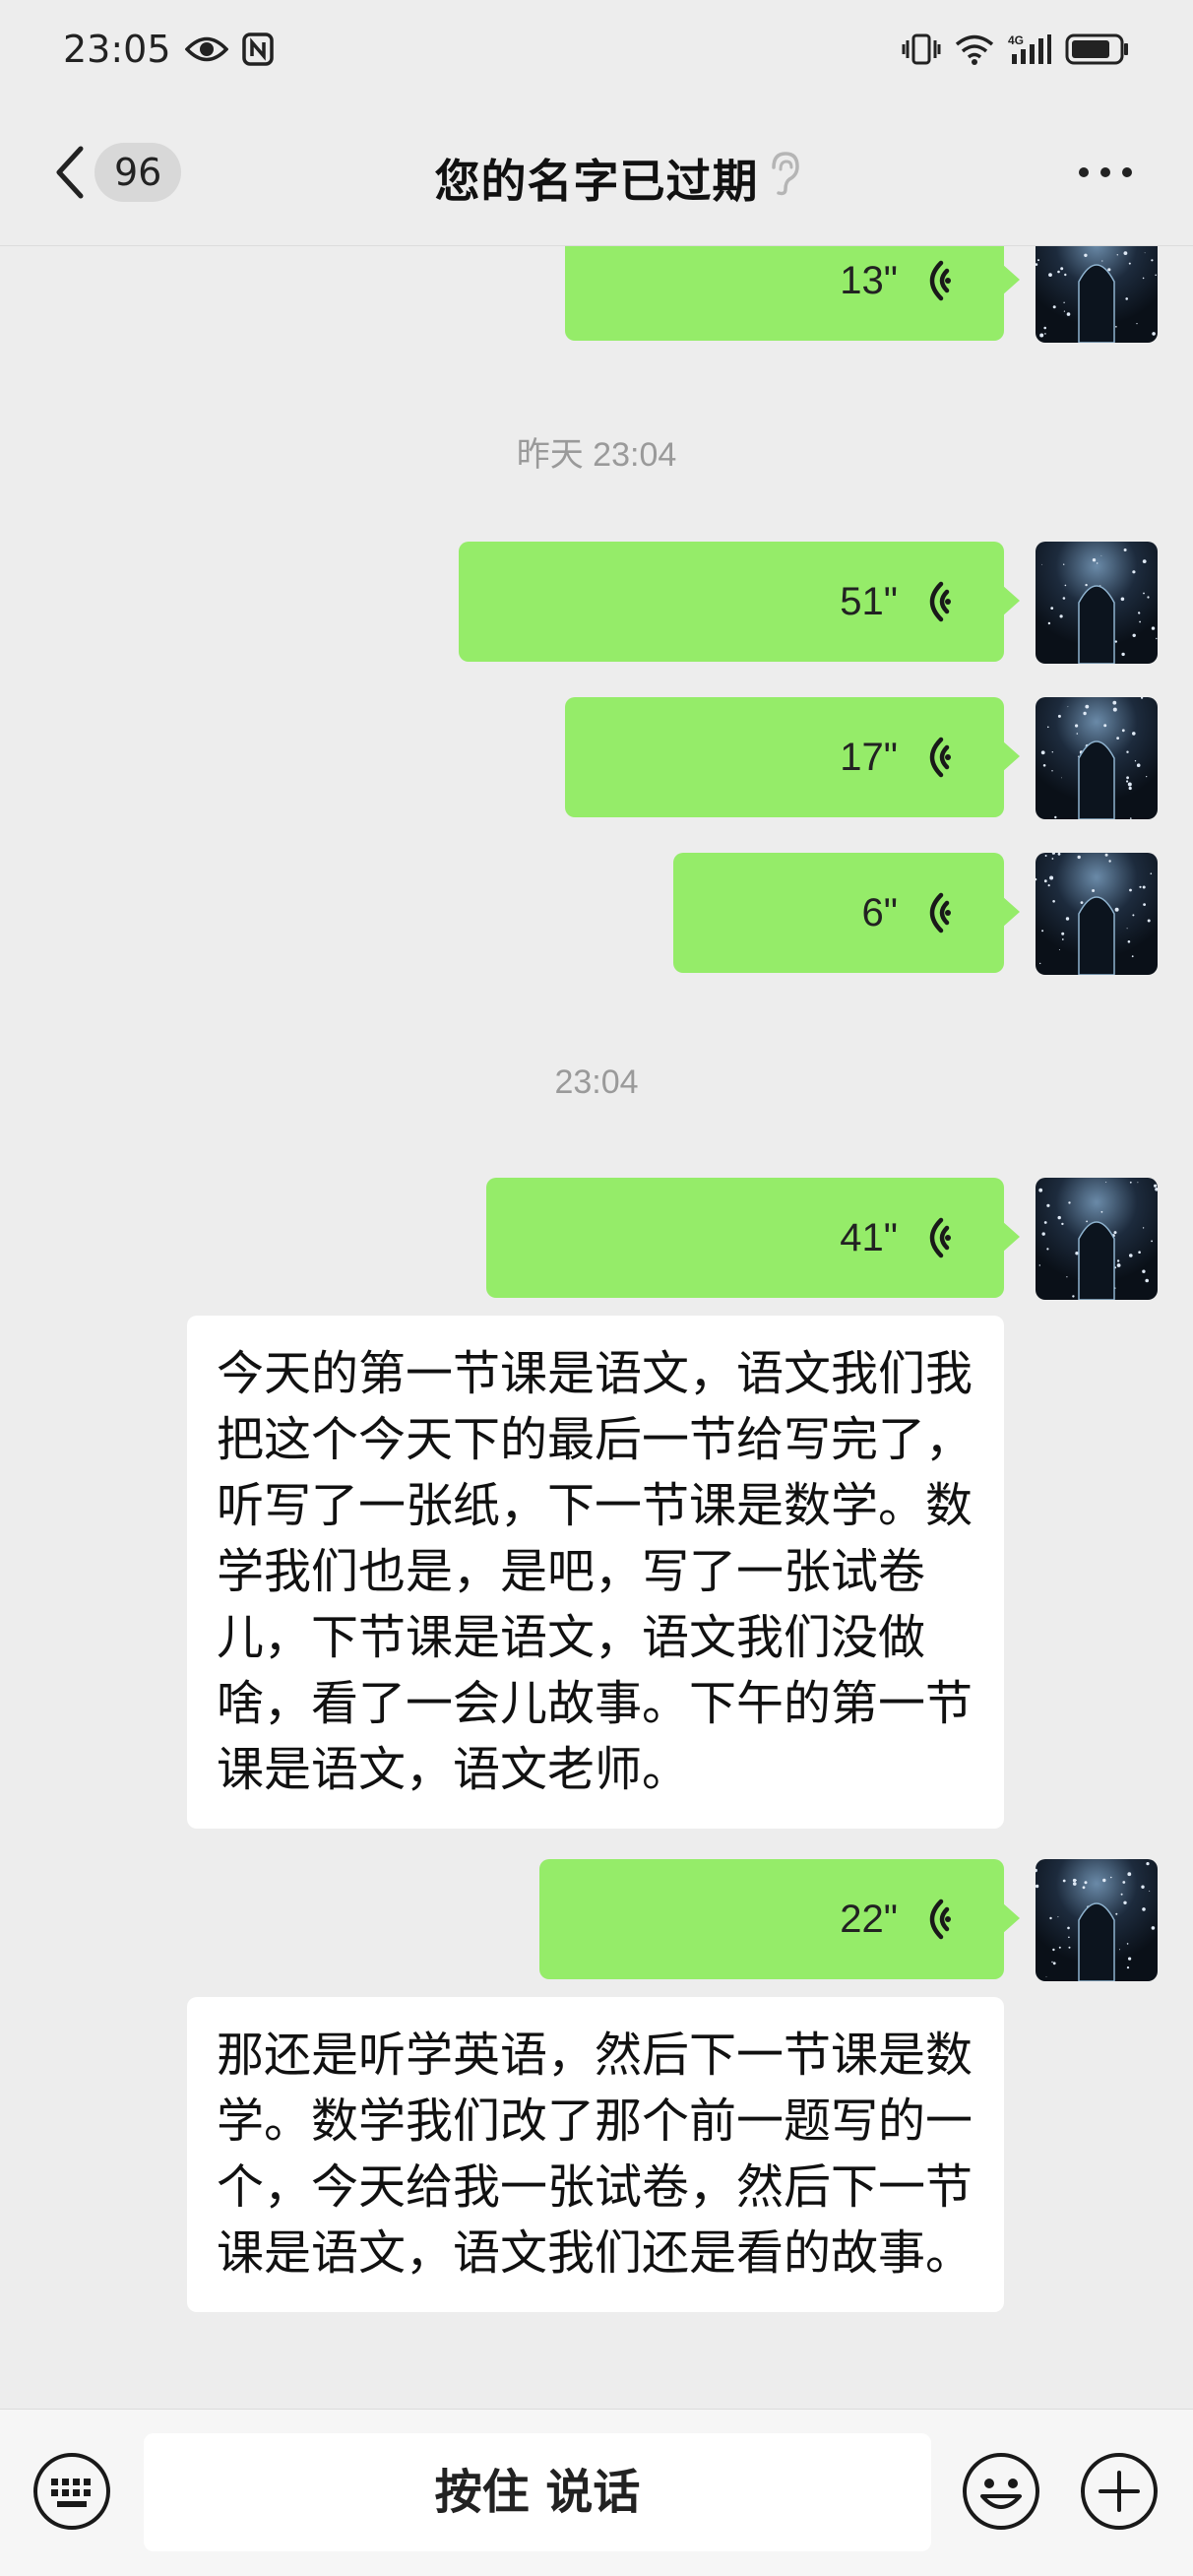 This screenshot has width=1193, height=2576. Describe the element at coordinates (846, 913) in the screenshot. I see `voice-message: 6"` at that location.